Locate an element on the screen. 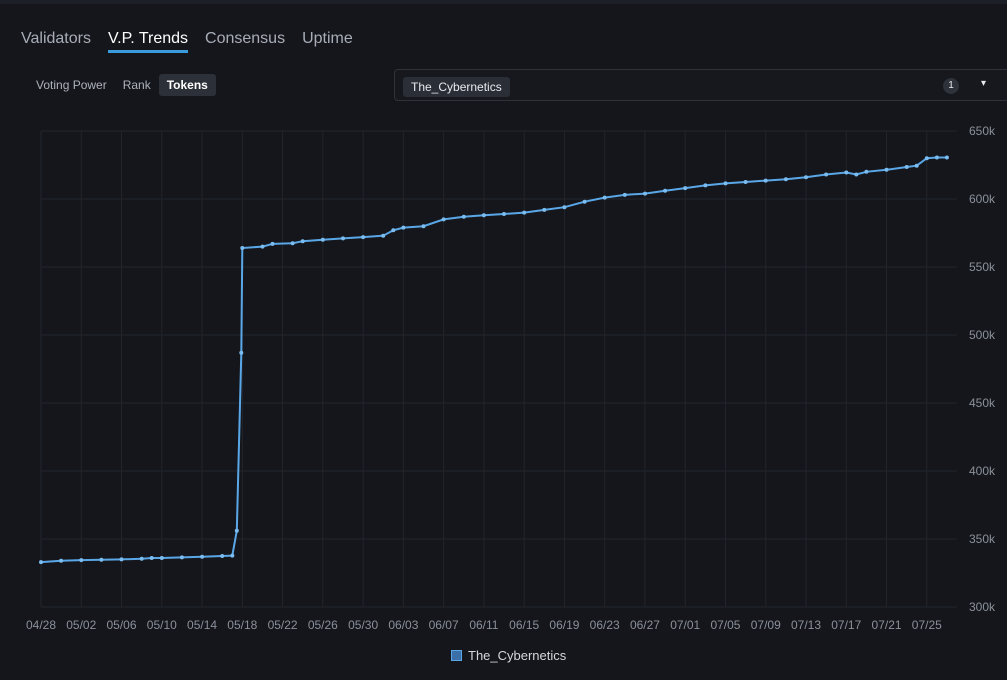  x-tick-label: 06/11 is located at coordinates (483, 625).